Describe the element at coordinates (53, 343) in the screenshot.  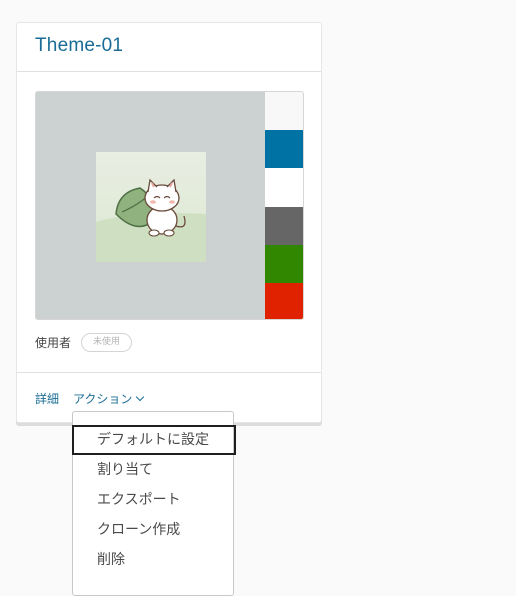
I see `users-label: 使用者` at that location.